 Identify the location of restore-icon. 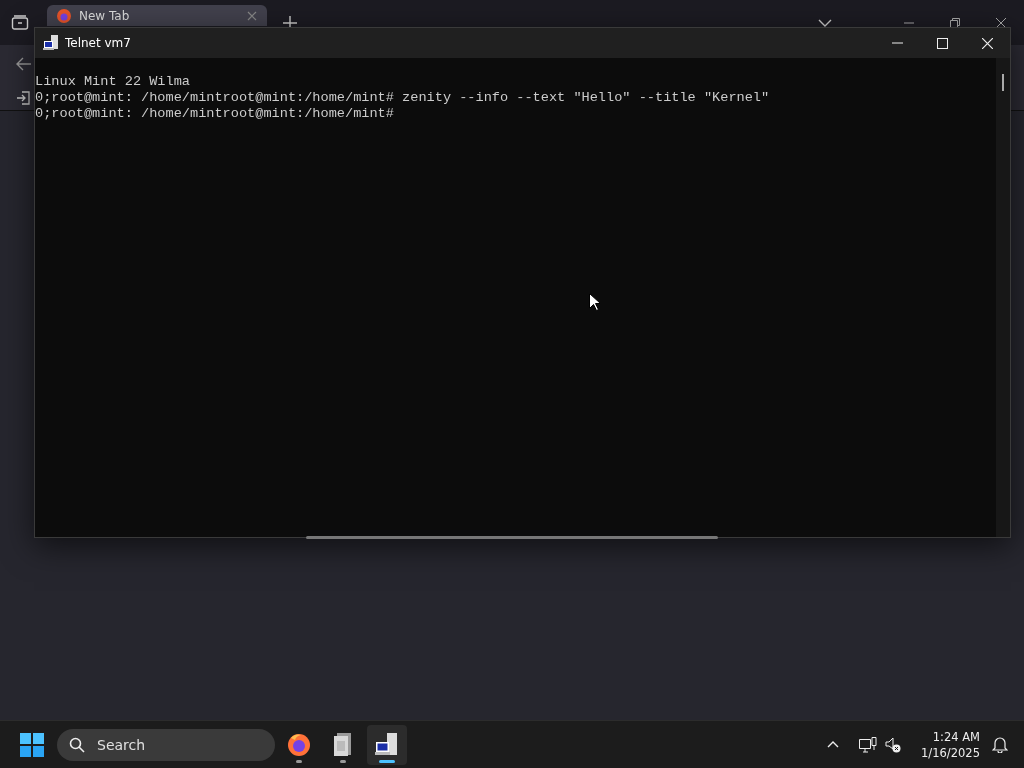
(955, 22).